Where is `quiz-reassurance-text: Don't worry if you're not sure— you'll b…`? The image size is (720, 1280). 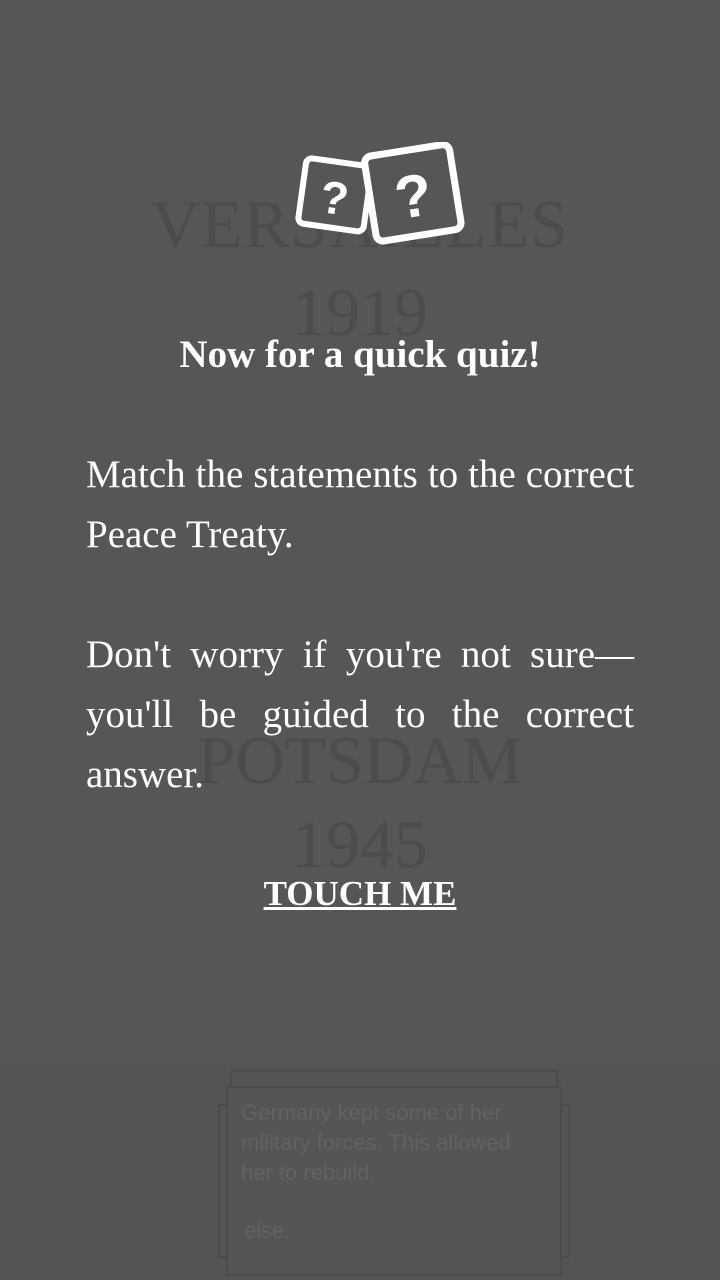 quiz-reassurance-text: Don't worry if you're not sure— you'll b… is located at coordinates (360, 714).